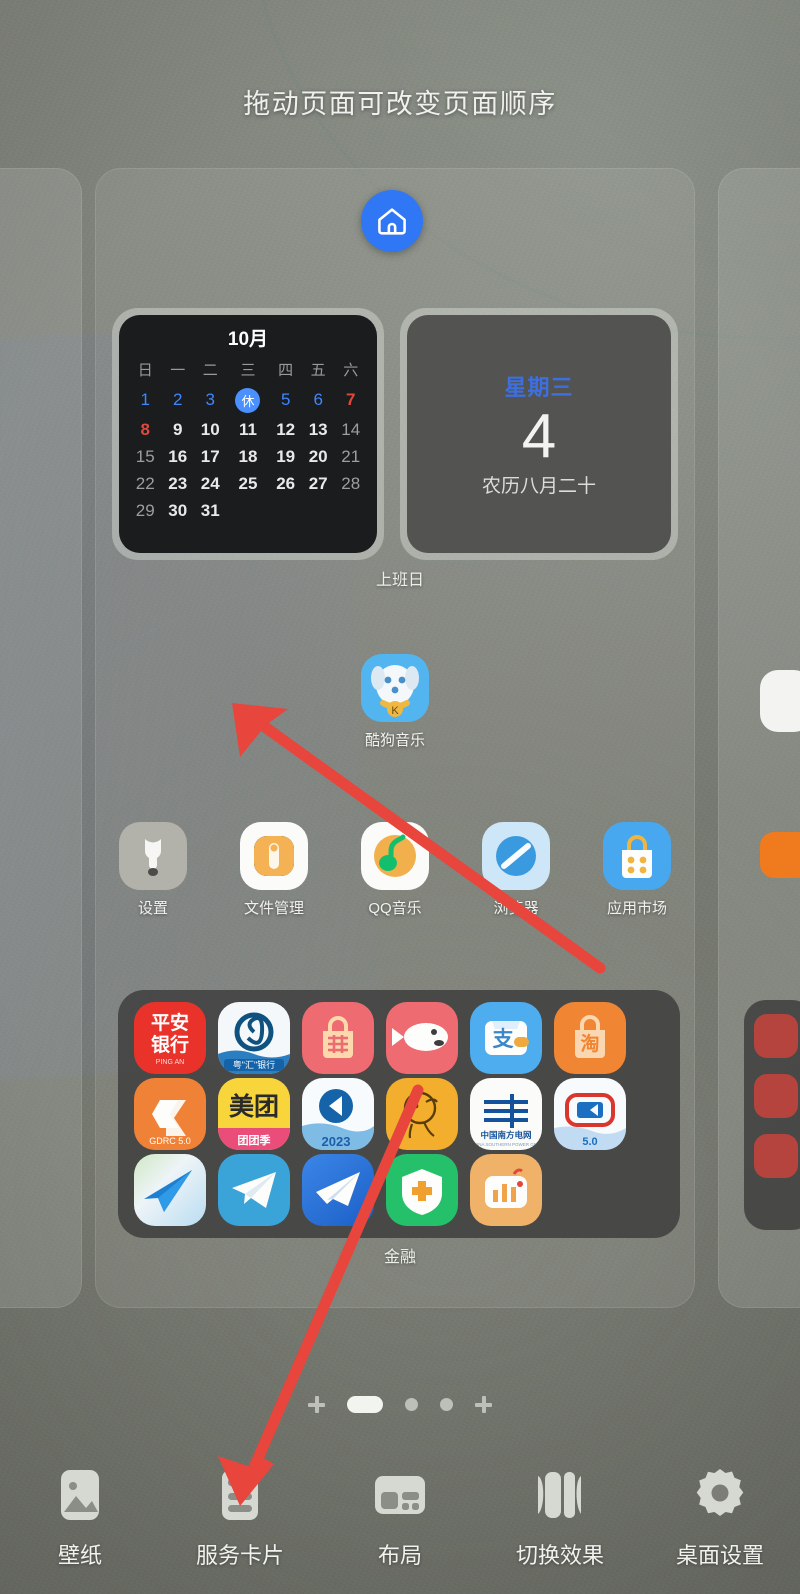 The height and width of the screenshot is (1594, 800). I want to click on toolbar-item-service-card: 服务卡片, so click(240, 1518).